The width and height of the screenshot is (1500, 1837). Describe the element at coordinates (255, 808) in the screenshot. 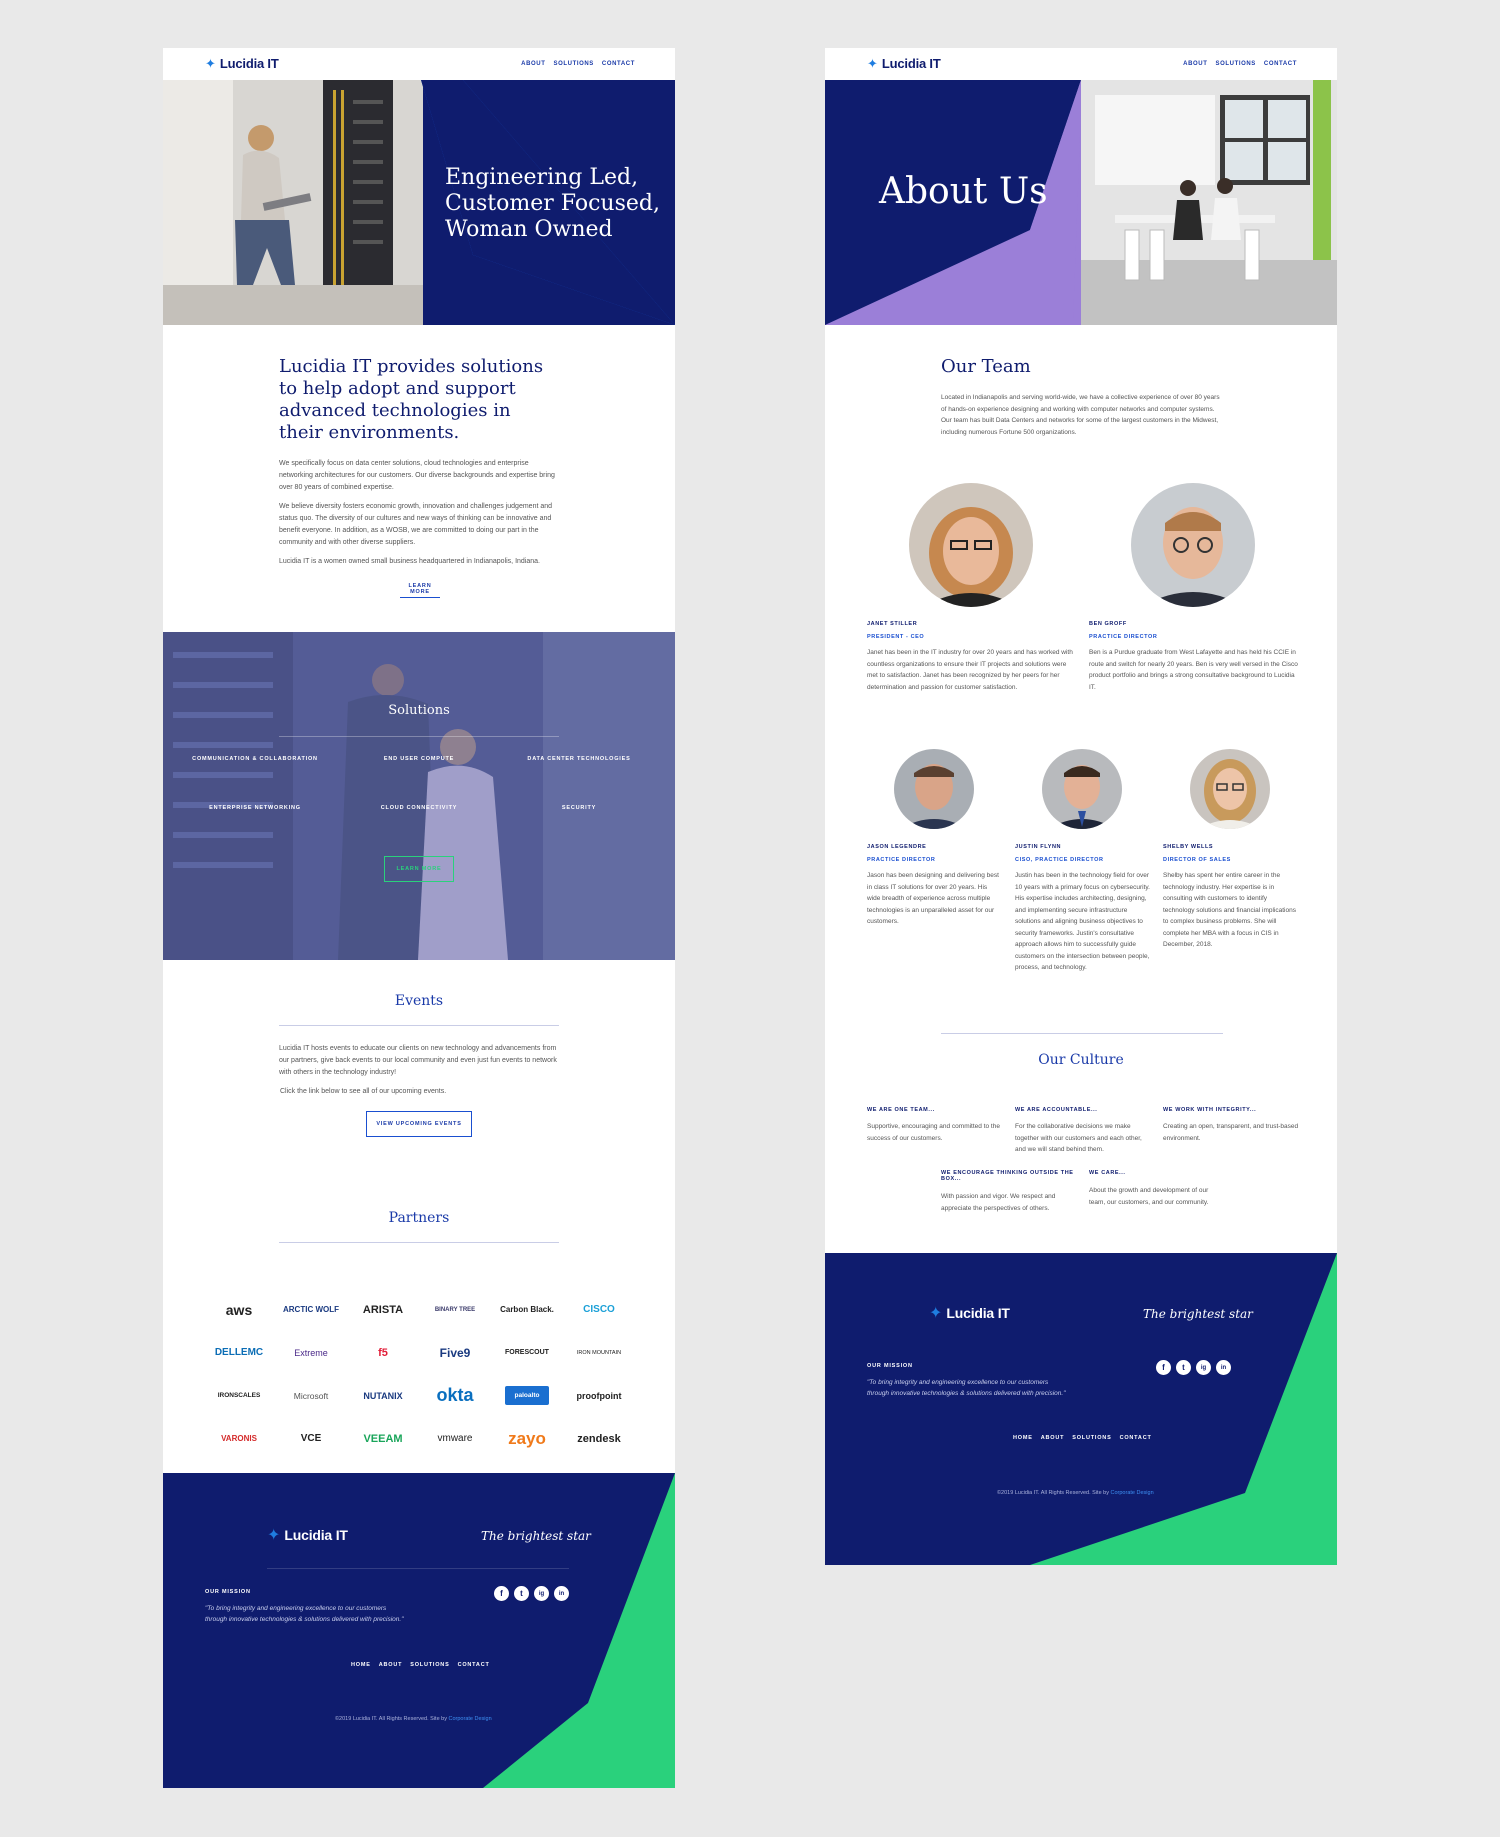

I see `solution-item: ENTERPRISE NETWORKING` at that location.